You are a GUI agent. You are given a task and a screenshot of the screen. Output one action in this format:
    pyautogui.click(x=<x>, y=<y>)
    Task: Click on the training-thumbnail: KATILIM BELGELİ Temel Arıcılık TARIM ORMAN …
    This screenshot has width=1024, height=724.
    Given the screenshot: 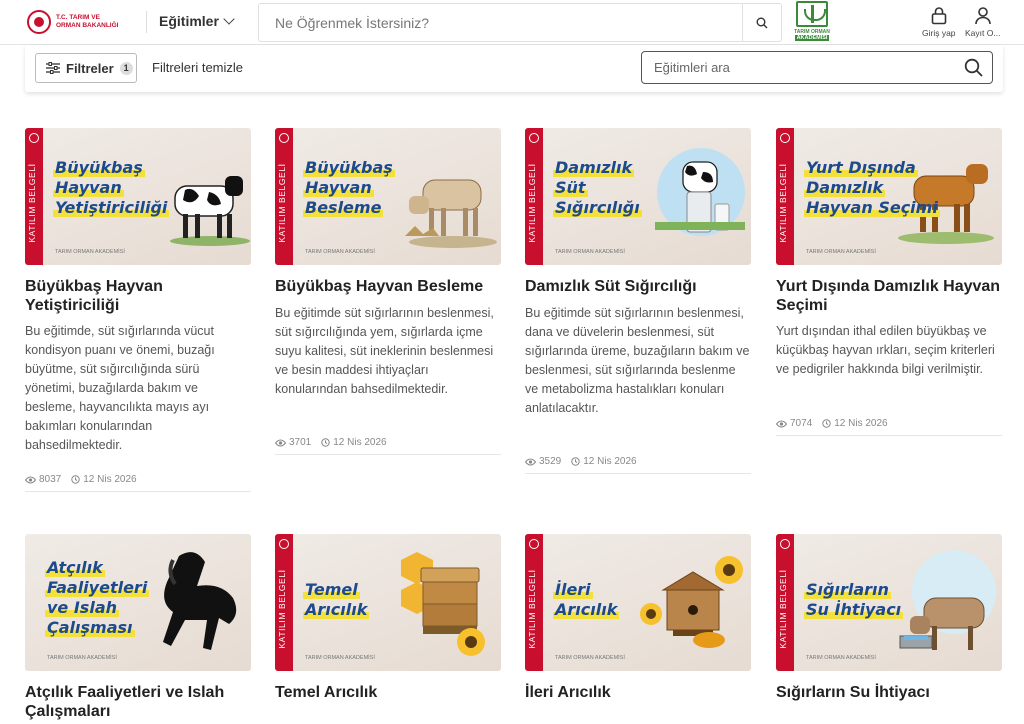 What is the action you would take?
    pyautogui.click(x=388, y=602)
    